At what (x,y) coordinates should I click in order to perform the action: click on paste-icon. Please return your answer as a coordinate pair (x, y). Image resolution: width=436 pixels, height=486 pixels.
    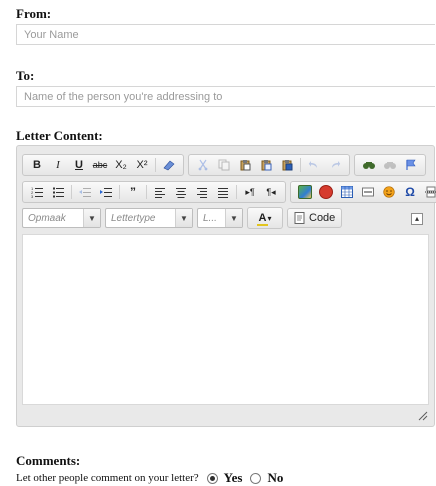
    Looking at the image, I should click on (245, 165).